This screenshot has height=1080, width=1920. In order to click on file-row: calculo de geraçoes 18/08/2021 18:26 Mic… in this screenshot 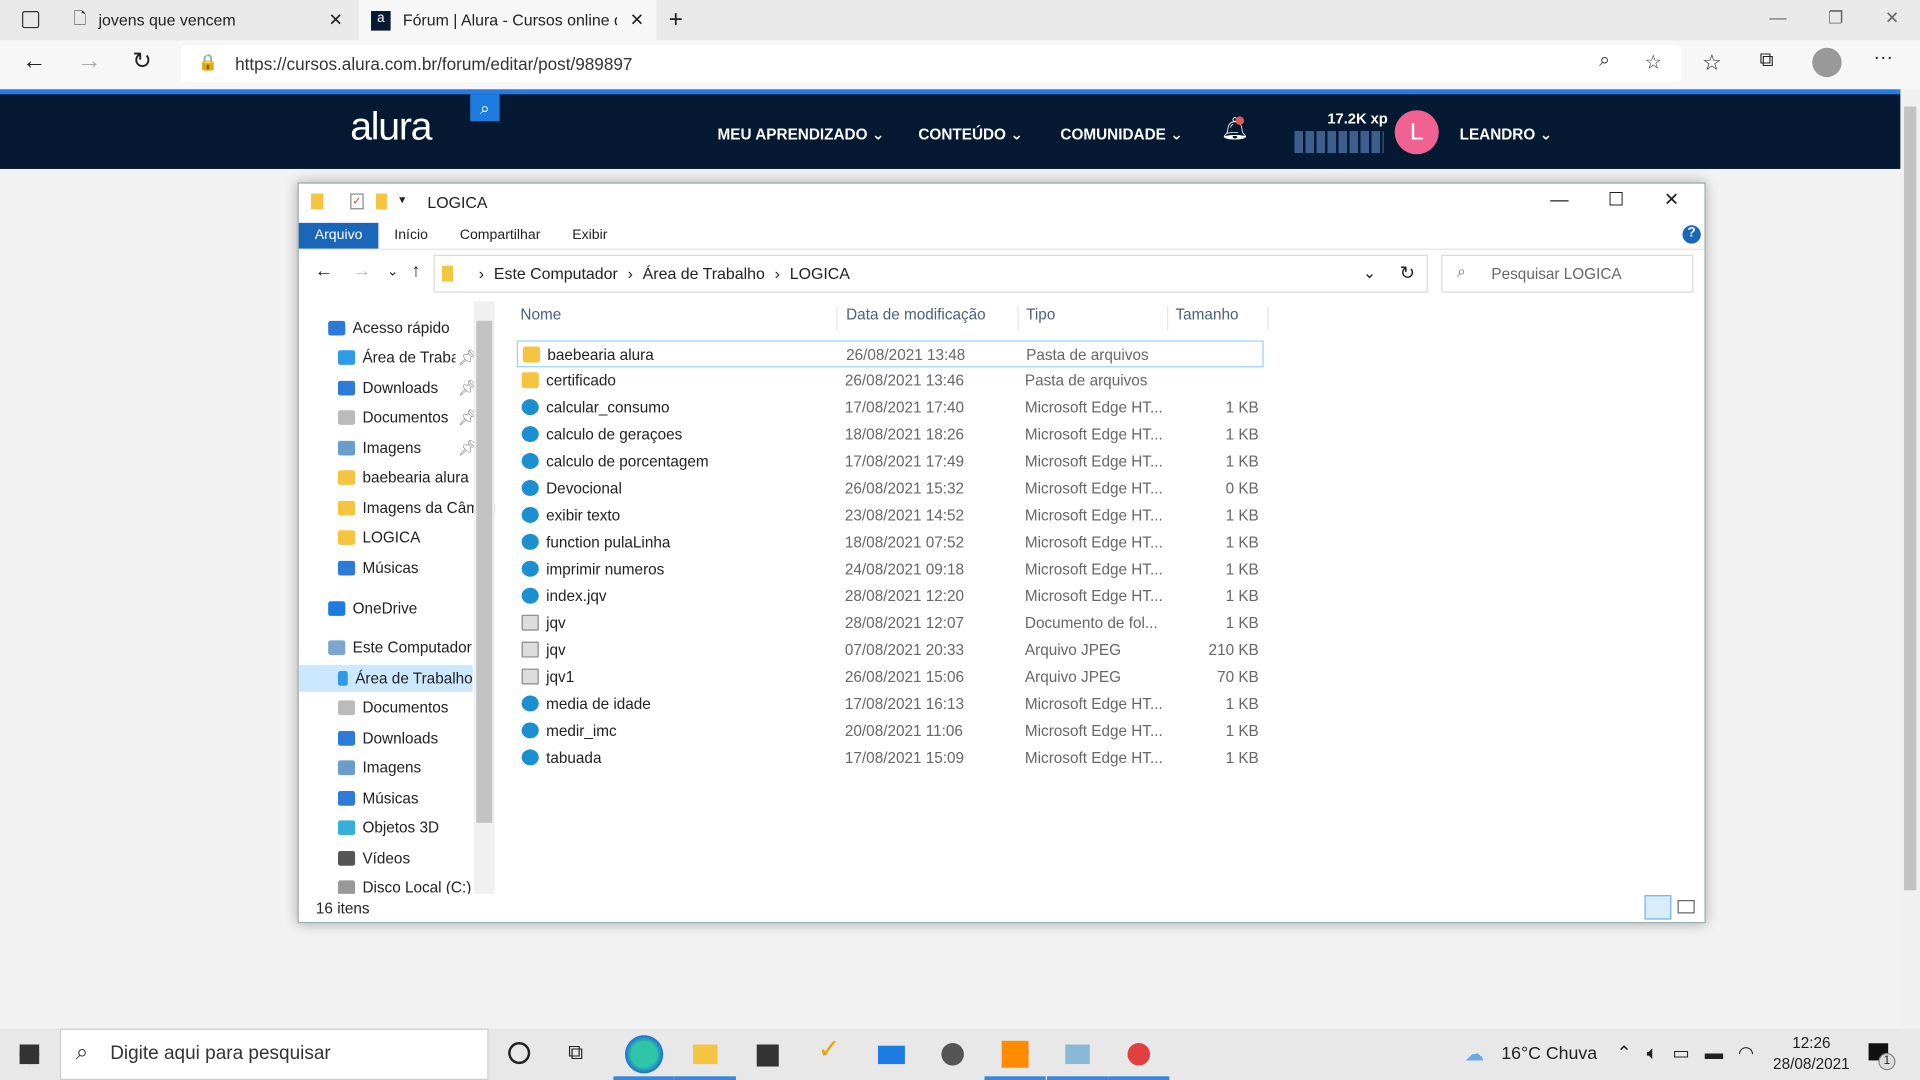, I will do `click(890, 434)`.